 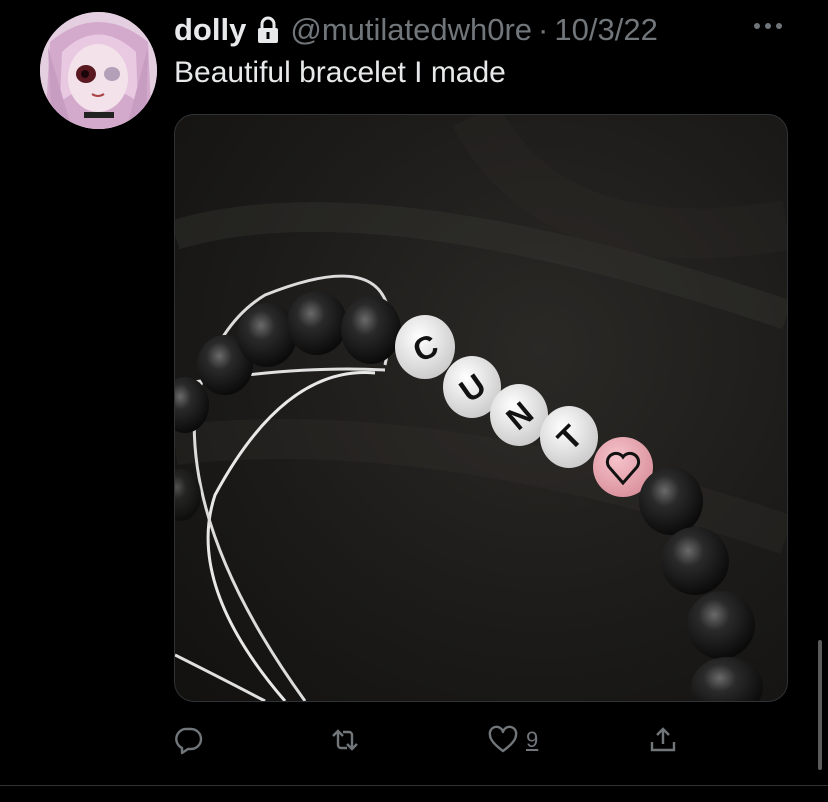 I want to click on retweet-icon, so click(x=345, y=740).